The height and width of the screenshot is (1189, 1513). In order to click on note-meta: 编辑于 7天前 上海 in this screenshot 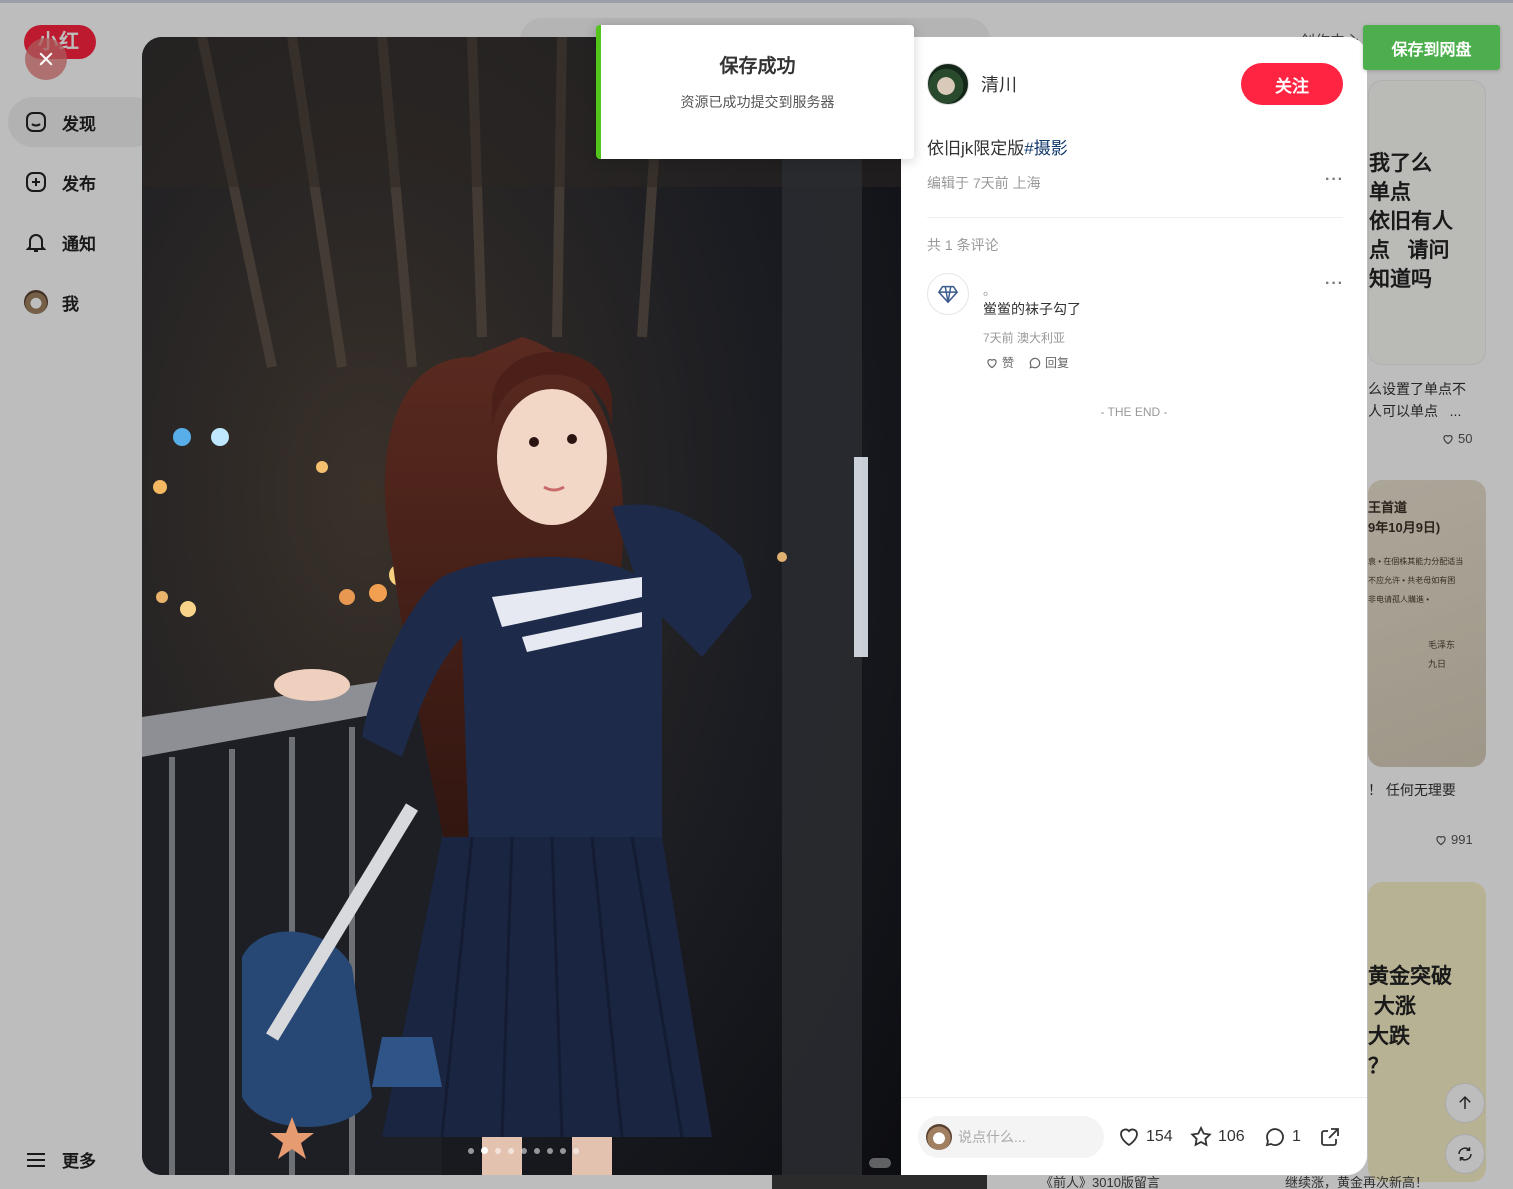, I will do `click(984, 183)`.